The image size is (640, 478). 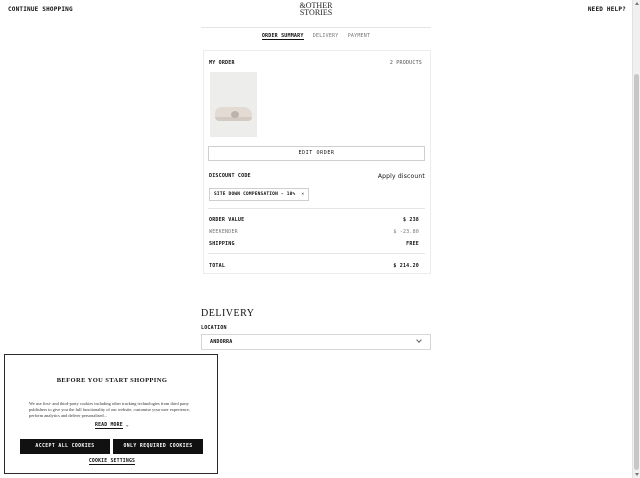 I want to click on discount-code-chip: SITE DOWN COMPENSATION - 10% ×, so click(x=259, y=194).